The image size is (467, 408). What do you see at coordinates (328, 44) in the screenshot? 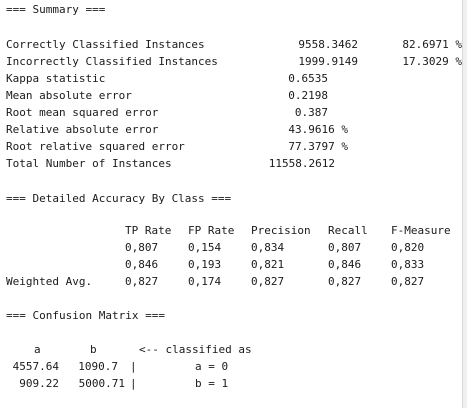
I see `summary-value-correct: 9558.3462` at bounding box center [328, 44].